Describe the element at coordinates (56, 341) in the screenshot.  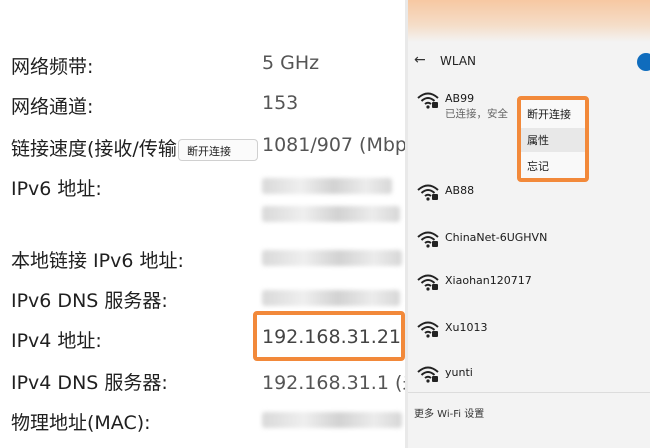
I see `prop-label: IPv4 地址:` at that location.